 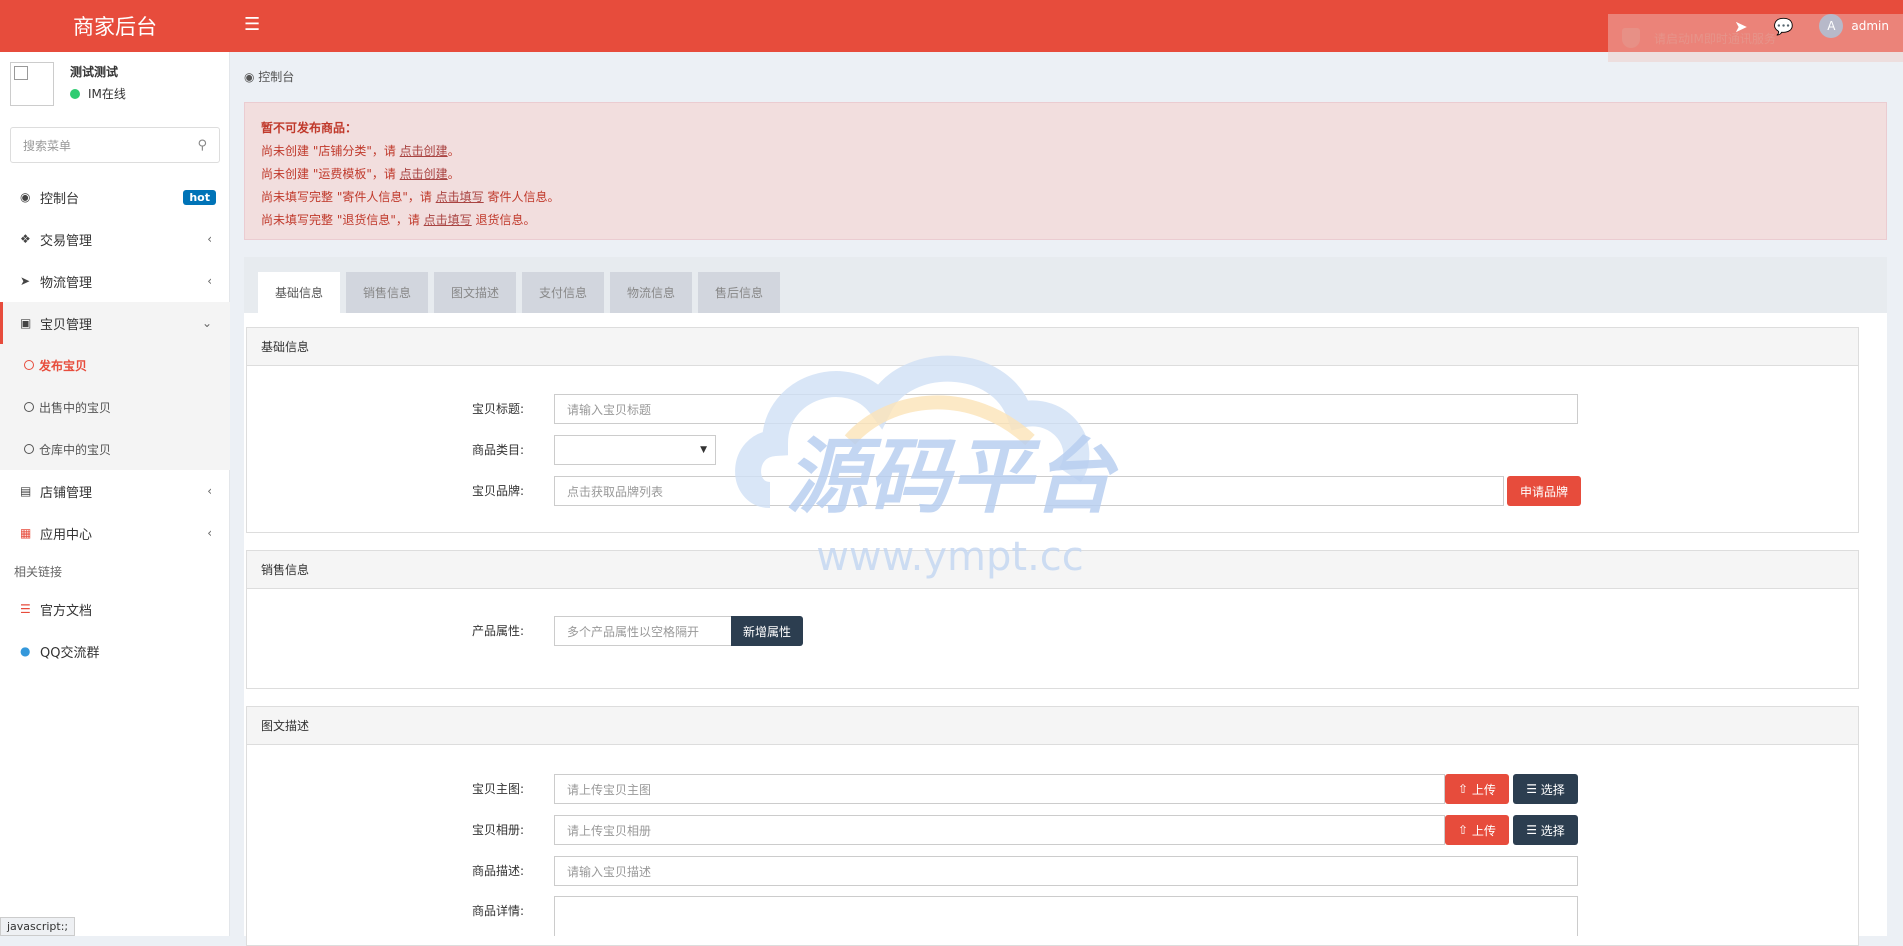 What do you see at coordinates (47, 145) in the screenshot?
I see `menu-search-placeholder: 搜索菜单` at bounding box center [47, 145].